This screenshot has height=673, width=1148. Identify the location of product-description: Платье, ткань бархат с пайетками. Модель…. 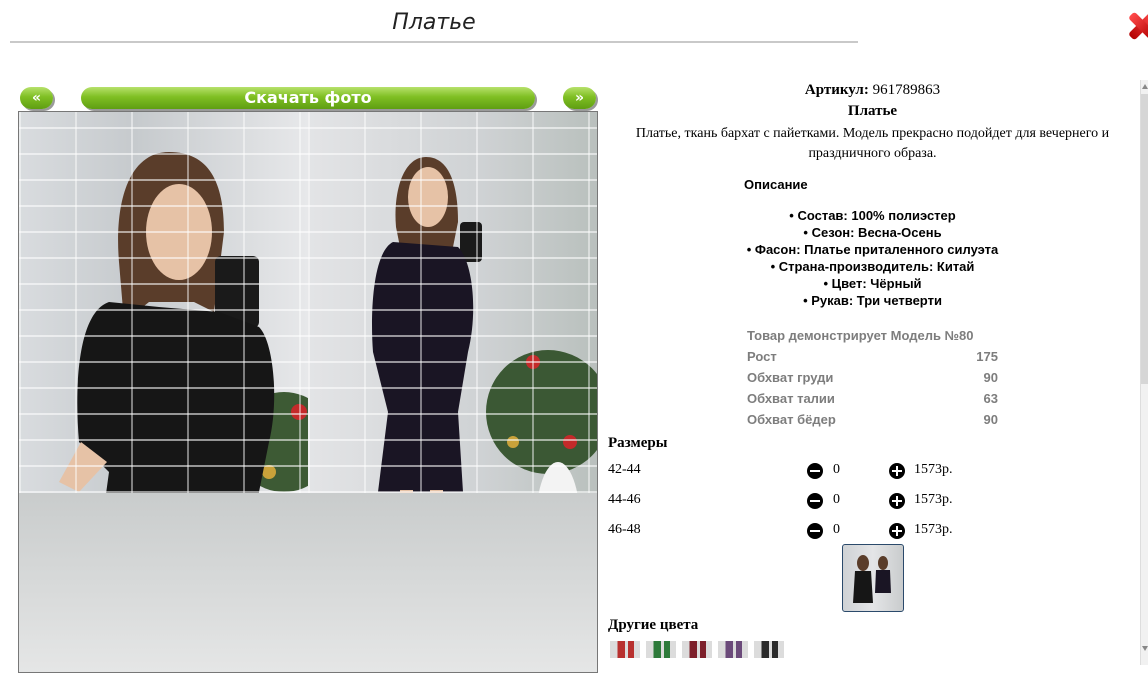
(872, 143).